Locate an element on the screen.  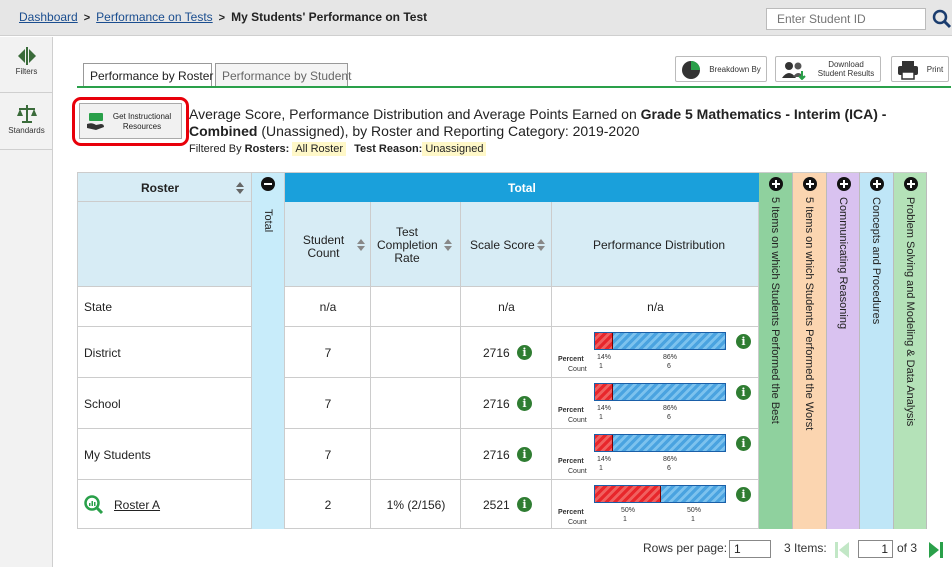
scales-icon is located at coordinates (26, 114).